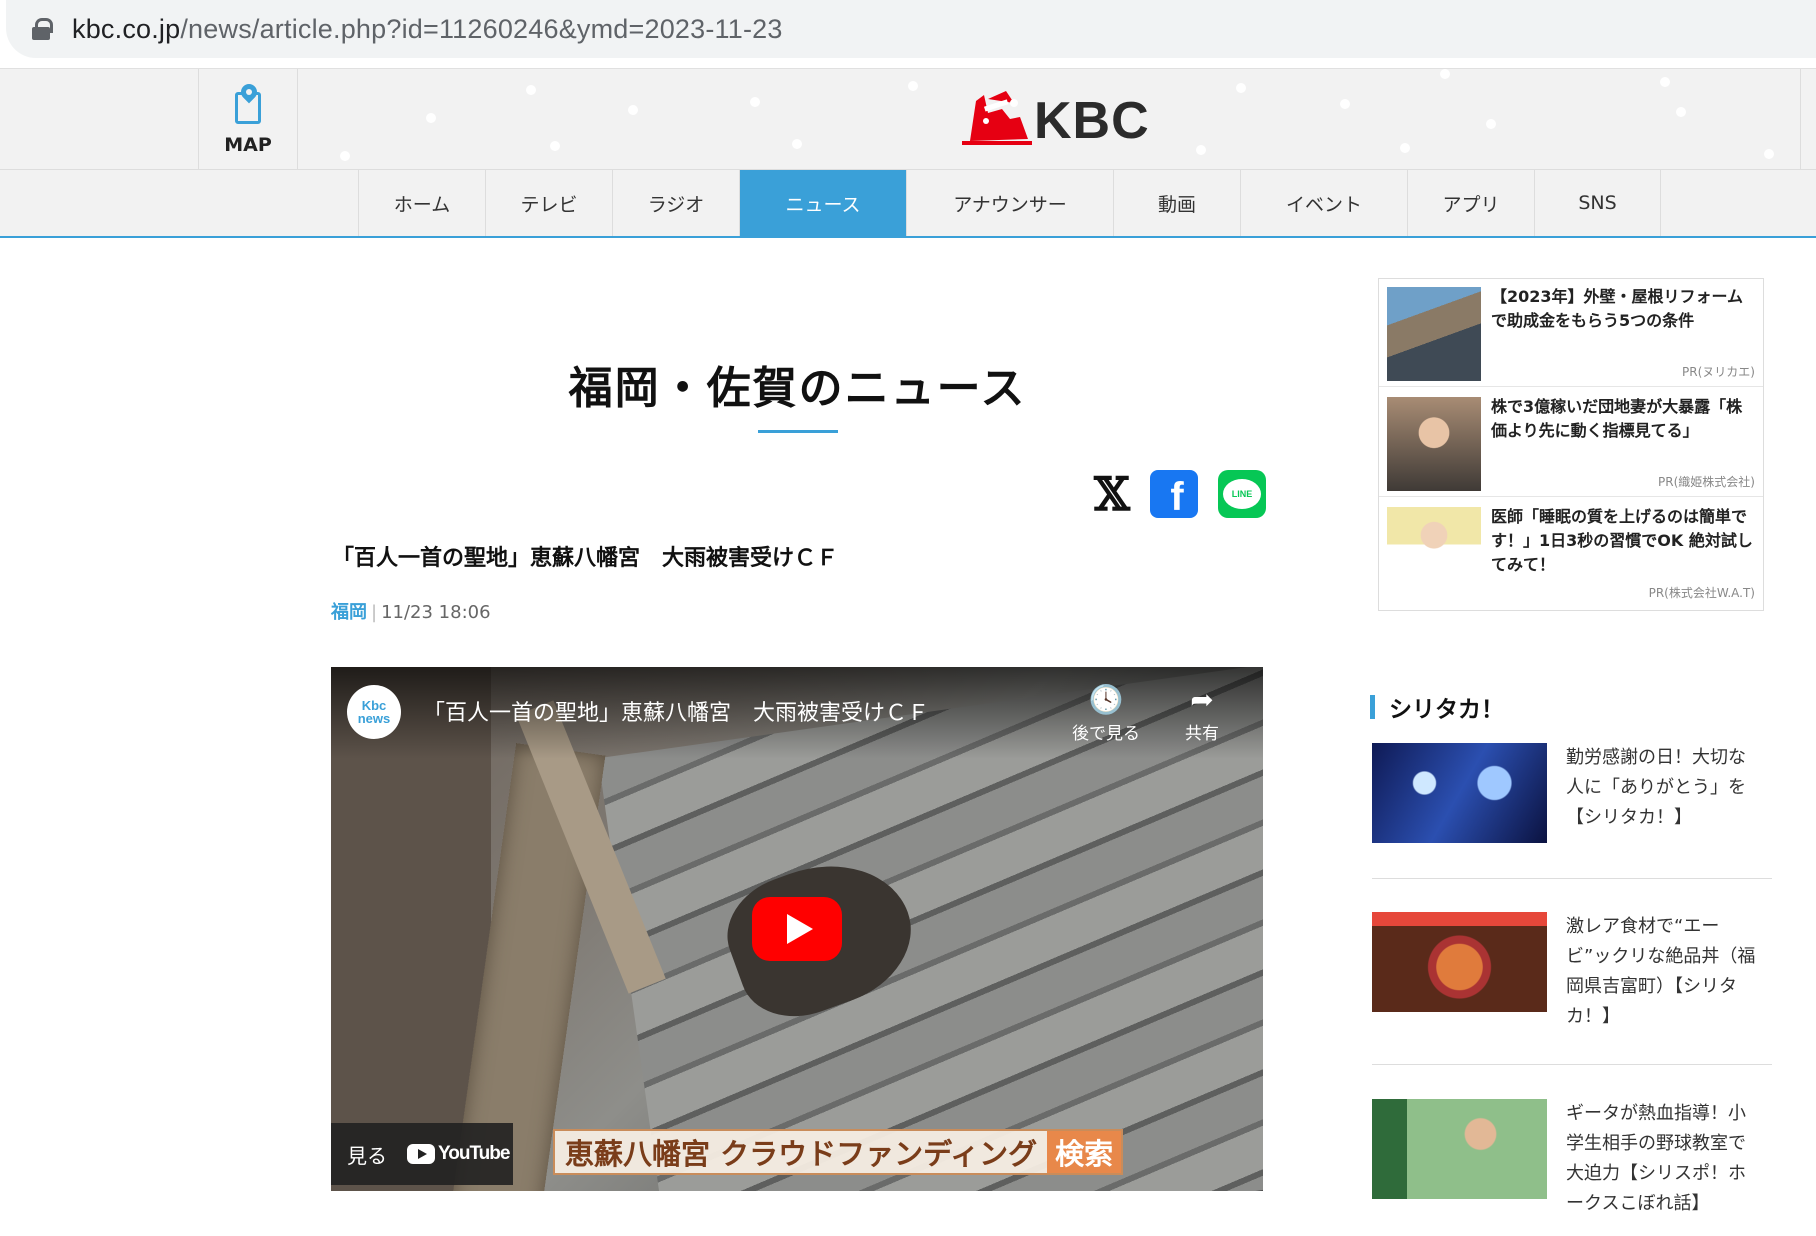 The width and height of the screenshot is (1816, 1236). I want to click on nav-item: アナウンサー, so click(1009, 203).